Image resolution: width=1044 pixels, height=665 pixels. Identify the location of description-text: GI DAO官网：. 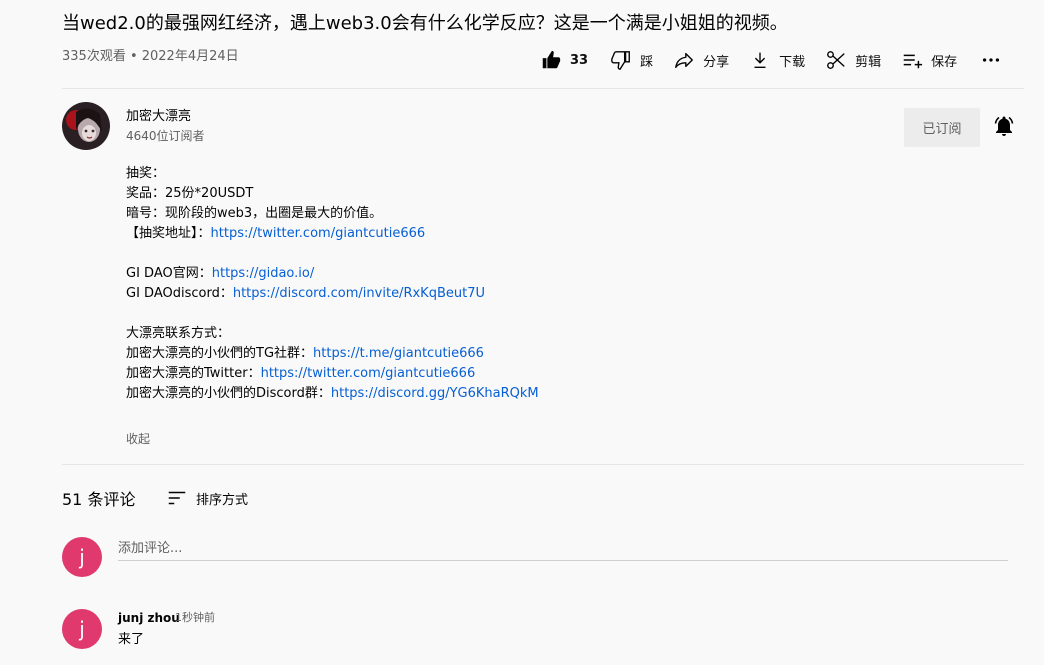
(169, 273).